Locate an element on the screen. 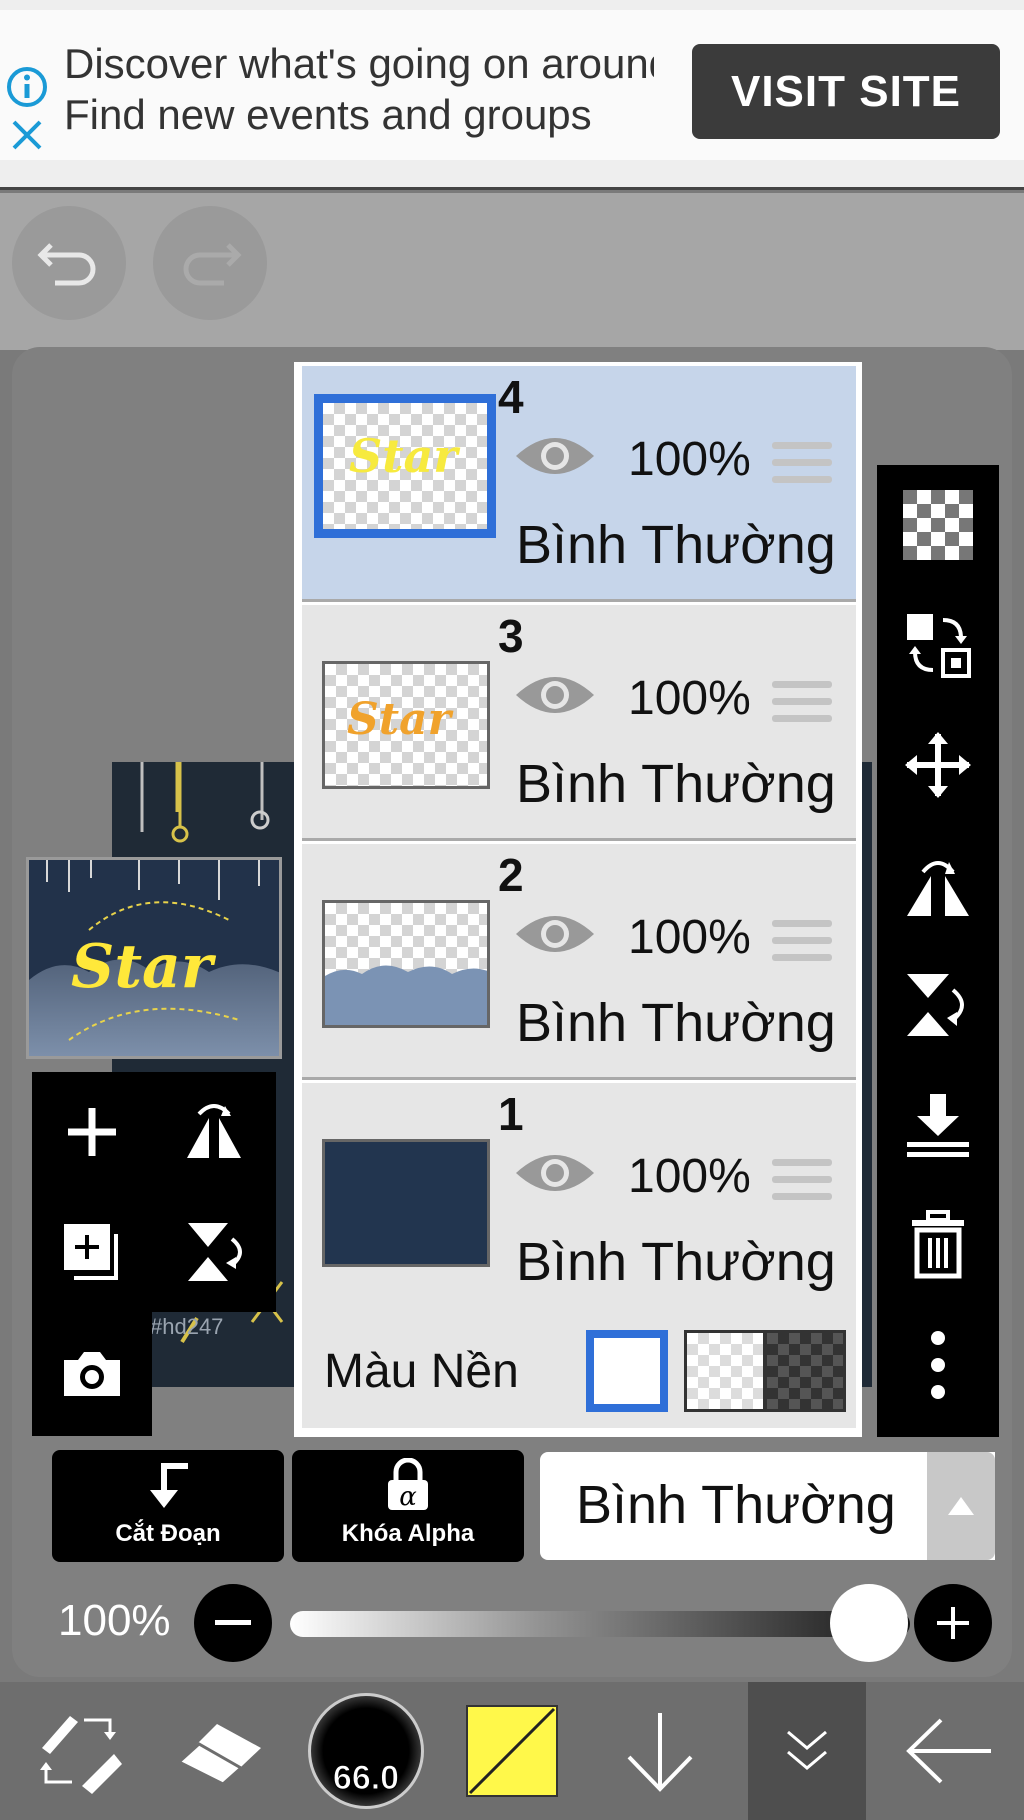  brush-size-preview: 66.0 is located at coordinates (366, 1751).